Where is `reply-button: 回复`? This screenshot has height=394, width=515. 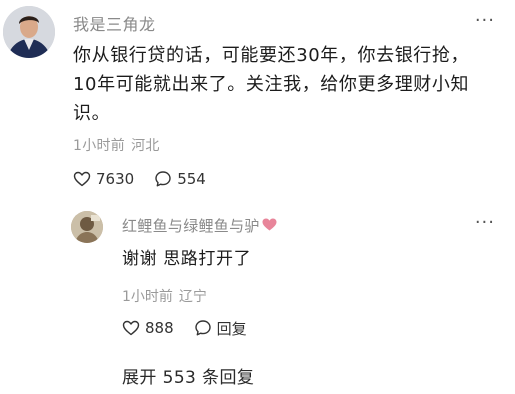
reply-button: 回复 is located at coordinates (220, 328).